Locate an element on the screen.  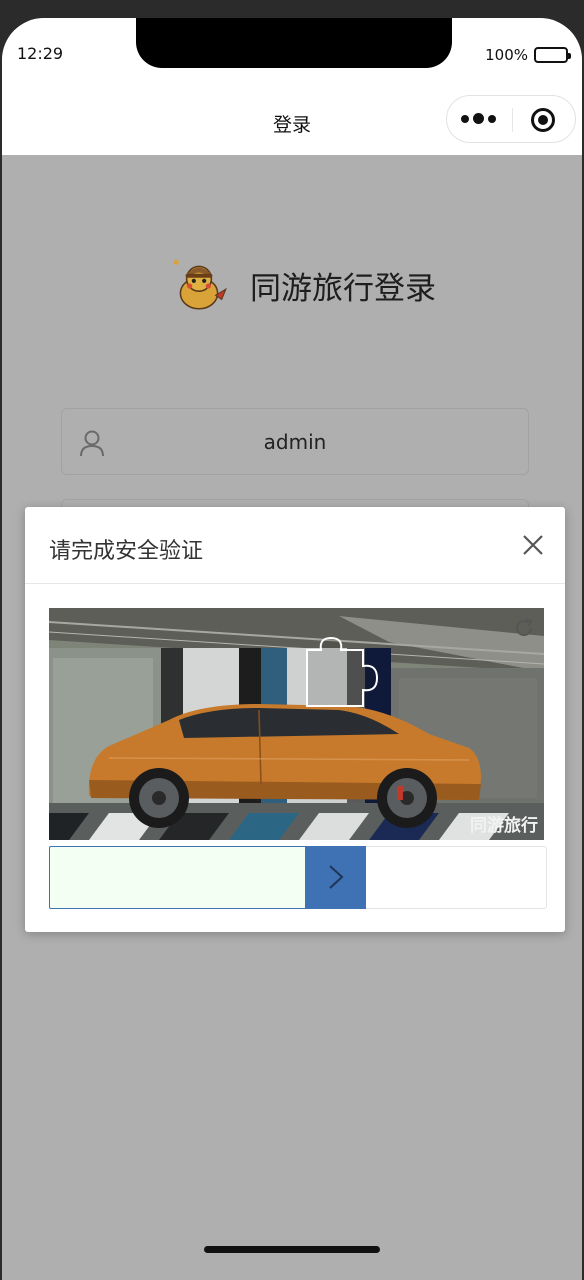
captcha-header: 请完成安全验证 is located at coordinates (295, 545).